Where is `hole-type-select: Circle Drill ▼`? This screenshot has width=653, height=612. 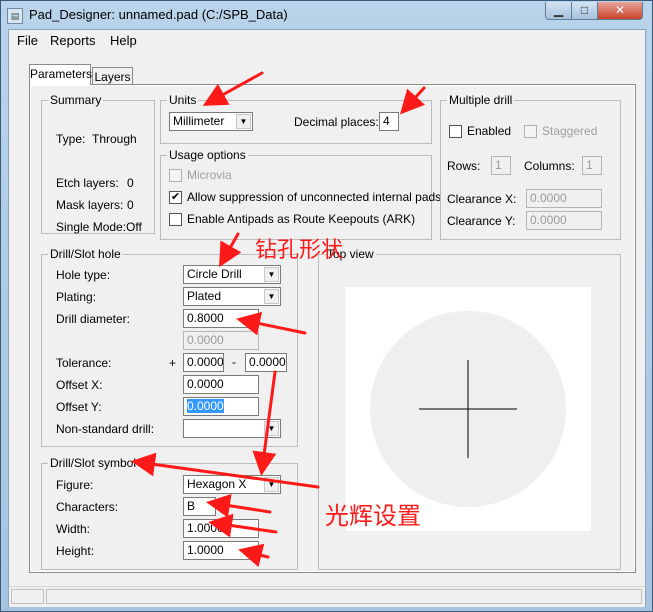 hole-type-select: Circle Drill ▼ is located at coordinates (232, 274).